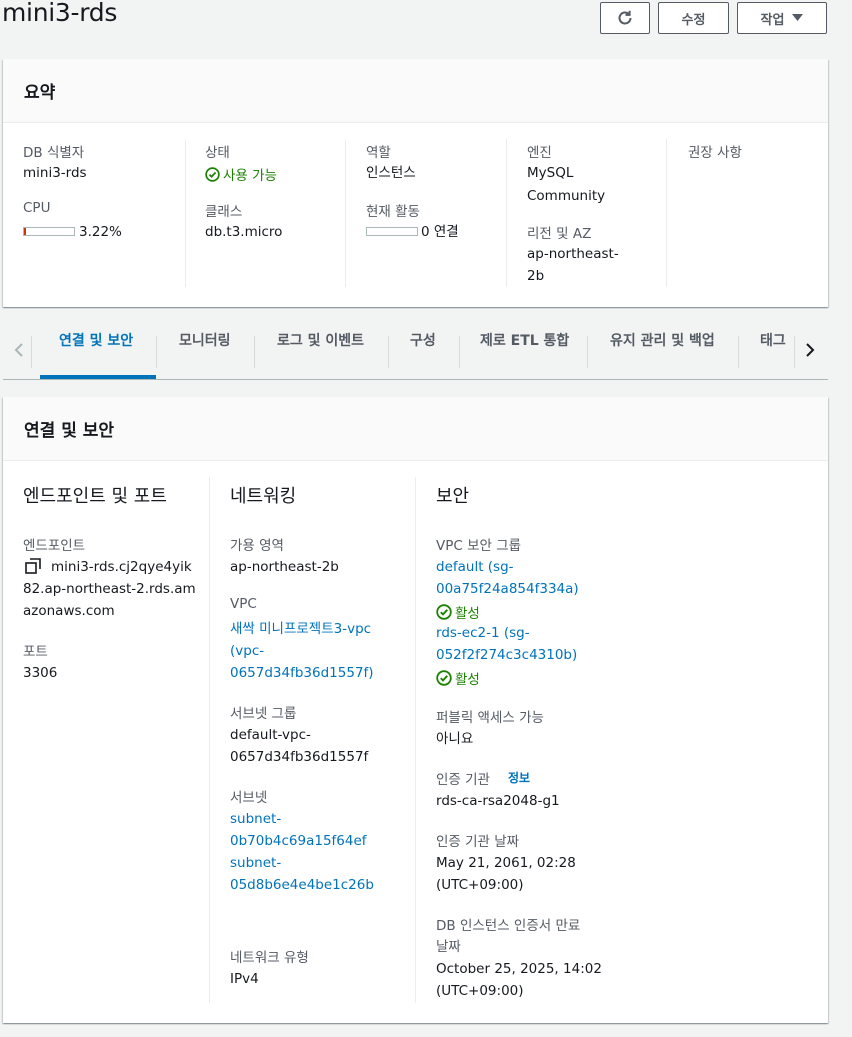 The image size is (852, 1037). Describe the element at coordinates (40, 93) in the screenshot. I see `summary-title: 요약` at that location.